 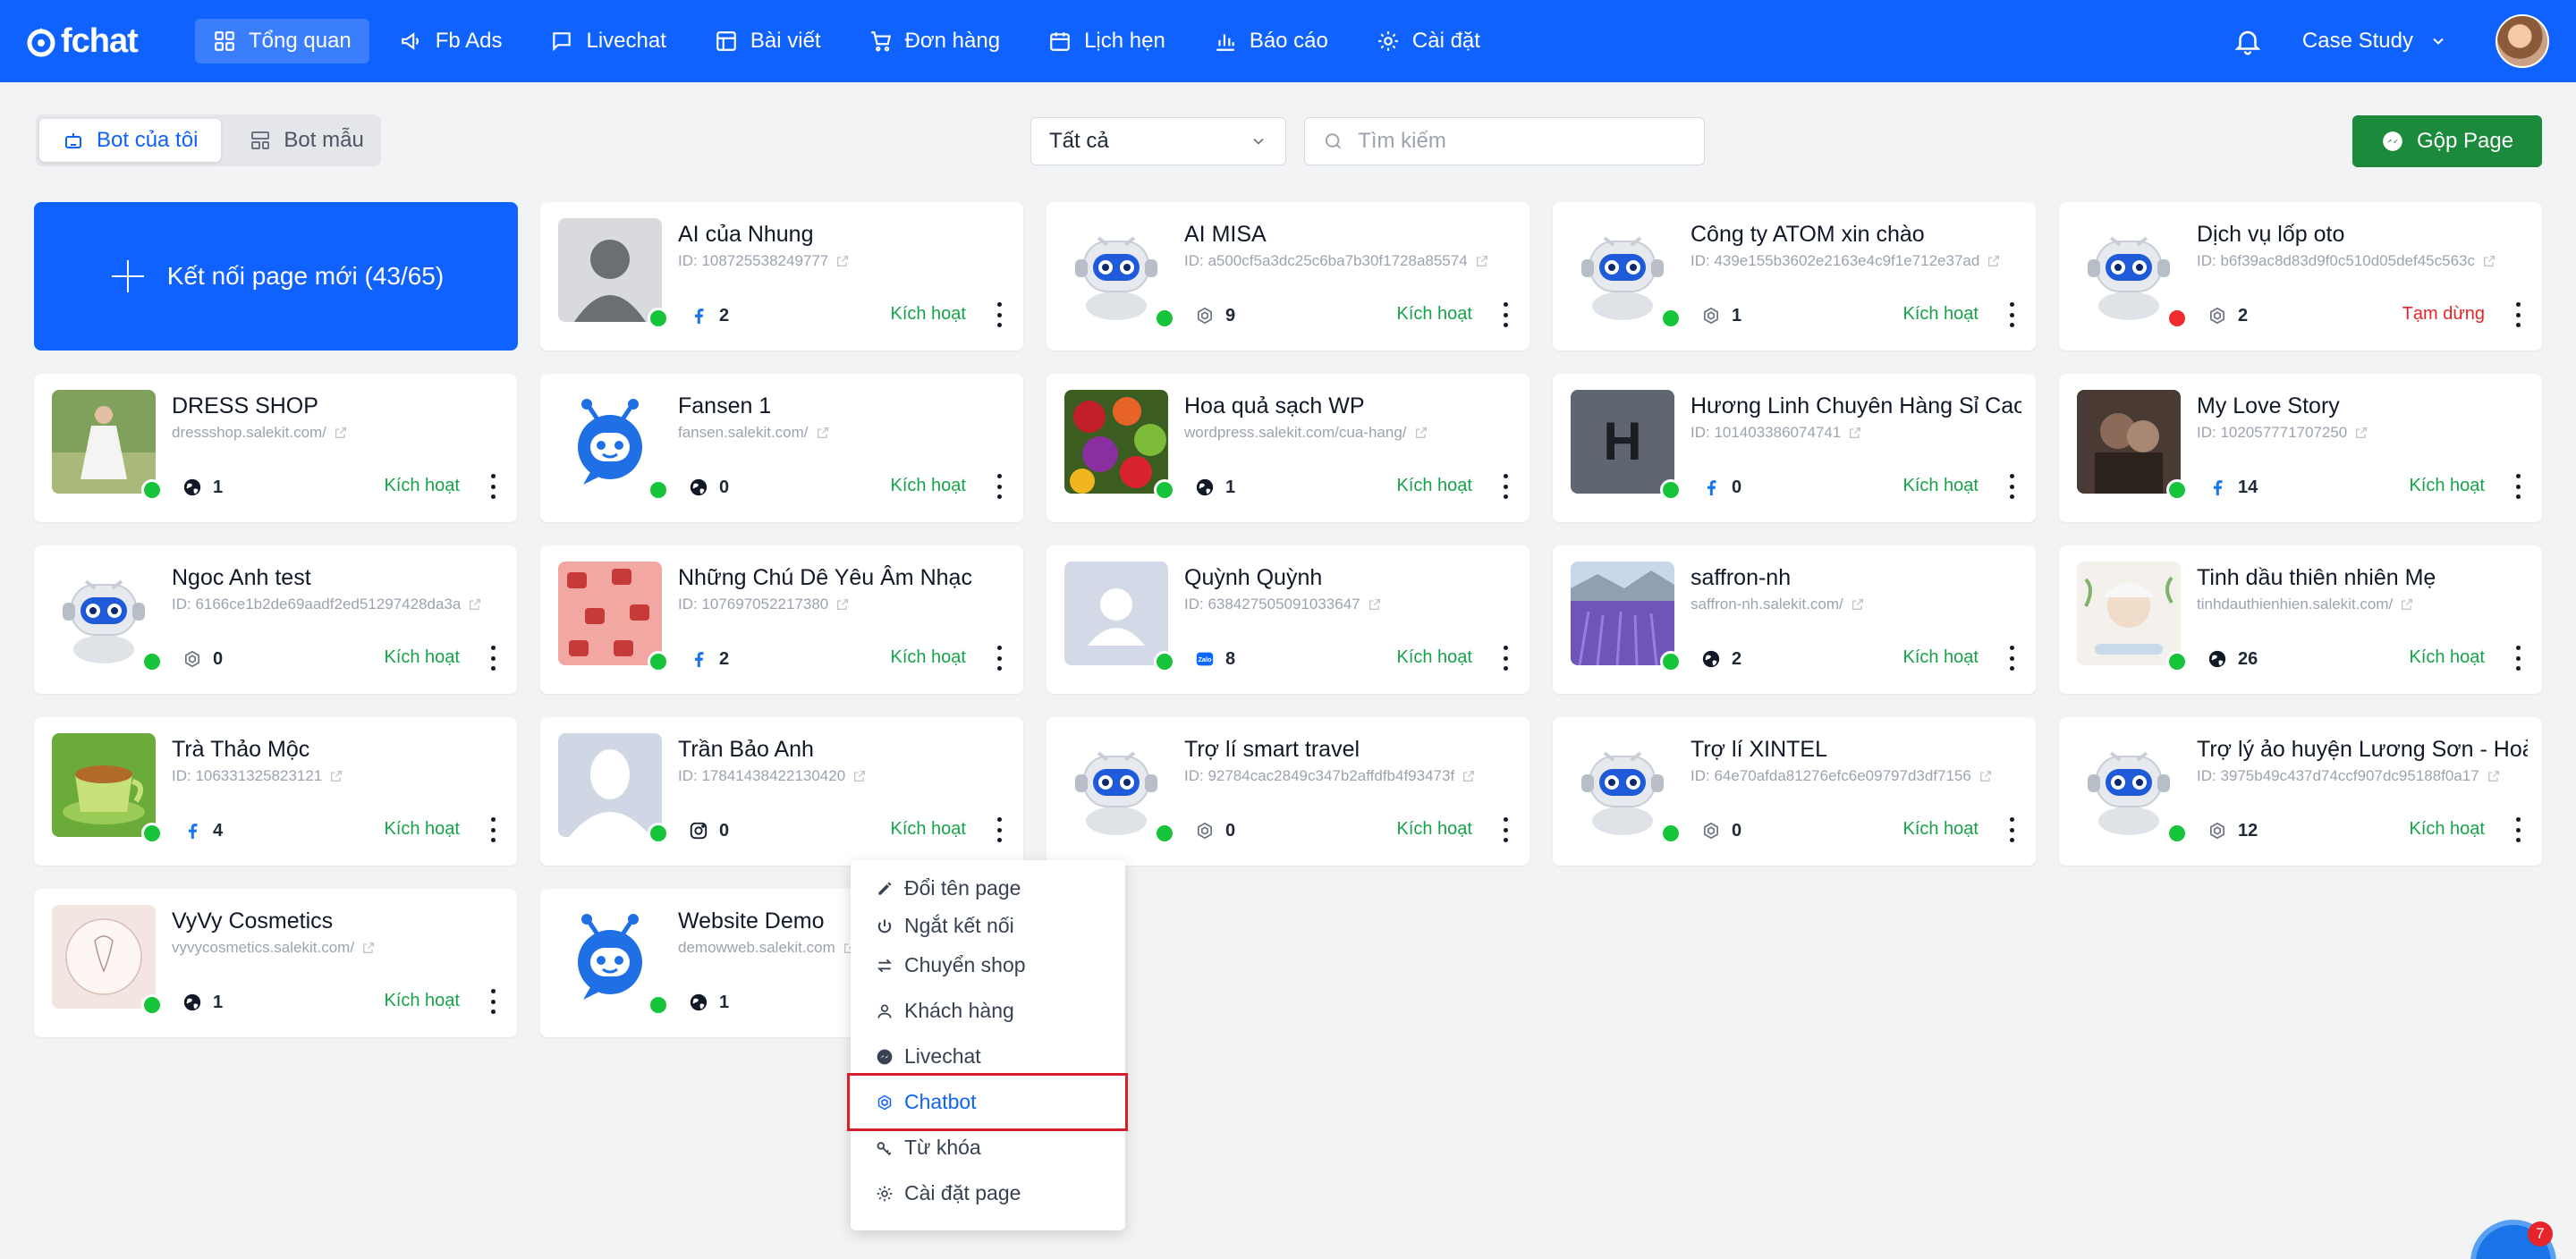 What do you see at coordinates (282, 41) in the screenshot?
I see `nav-item-overview: Tổng quan` at bounding box center [282, 41].